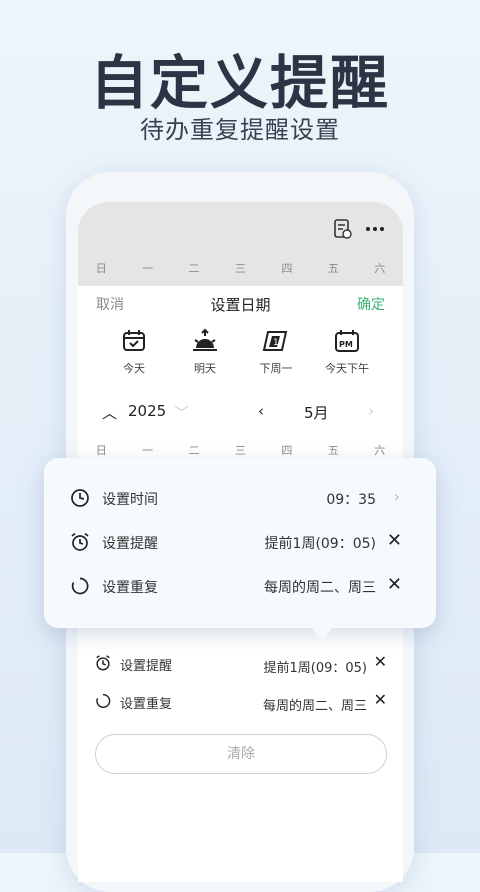 Image resolution: width=480 pixels, height=892 pixels. I want to click on sheet-header: 取消 设置日期 确定, so click(240, 304).